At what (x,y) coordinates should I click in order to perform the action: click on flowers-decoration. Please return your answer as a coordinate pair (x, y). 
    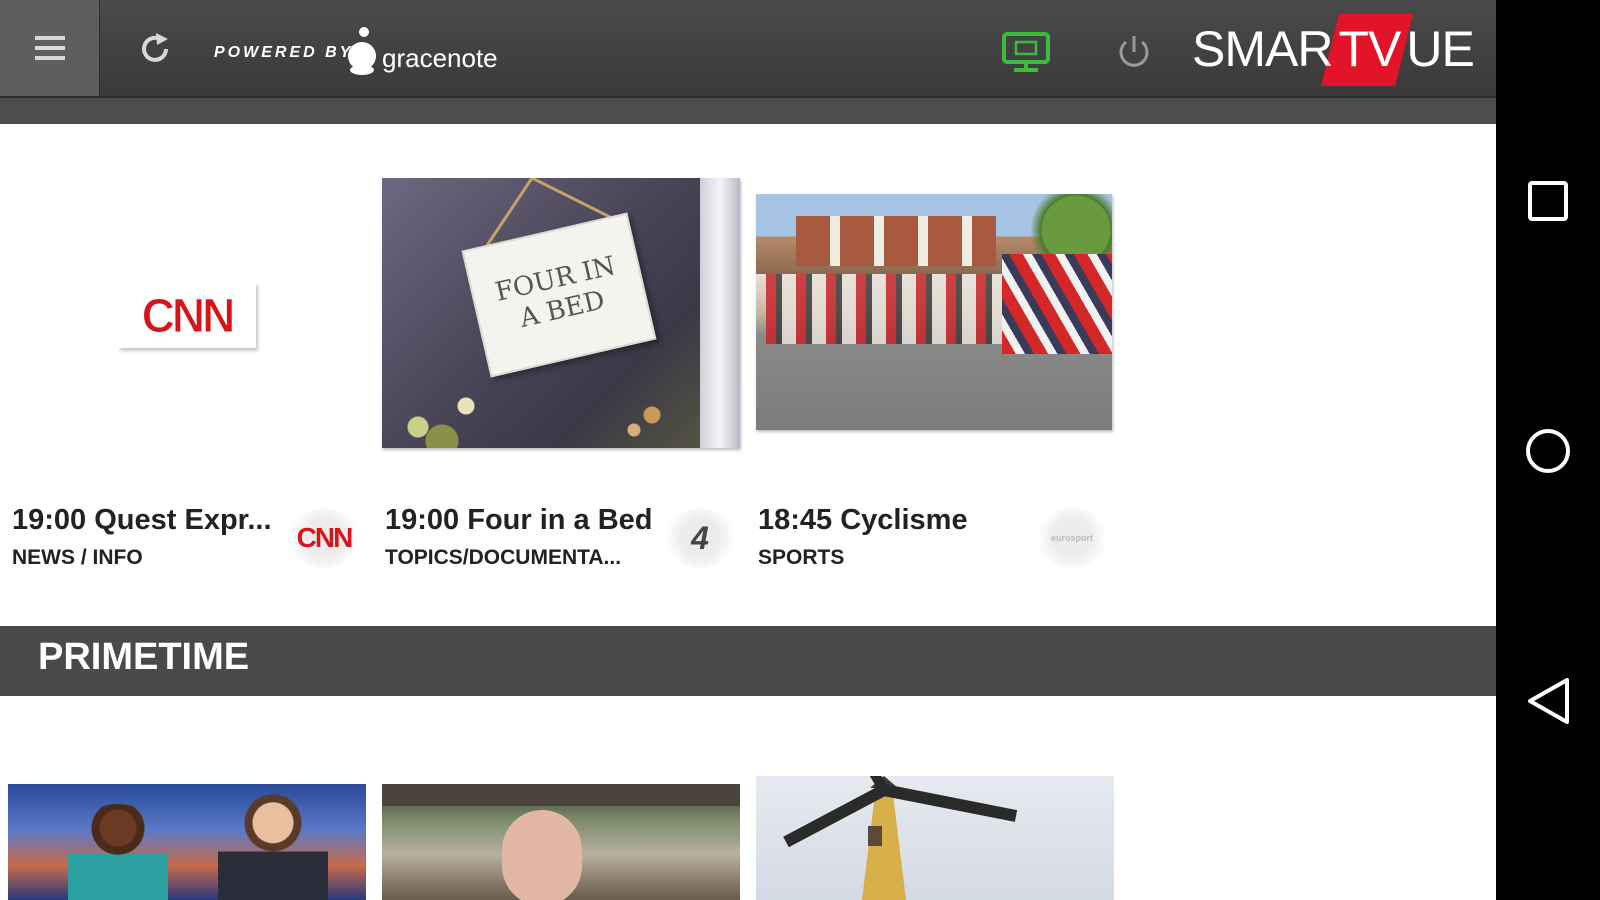
    Looking at the image, I should click on (442, 413).